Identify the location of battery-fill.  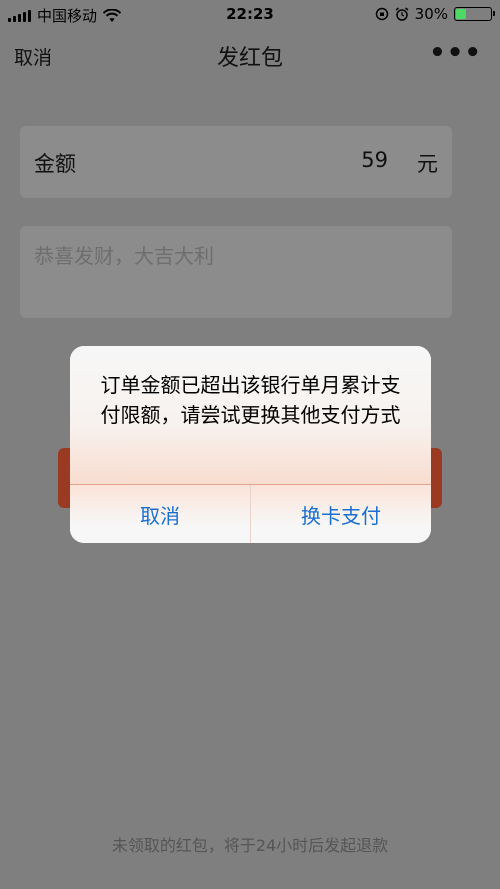
(461, 14).